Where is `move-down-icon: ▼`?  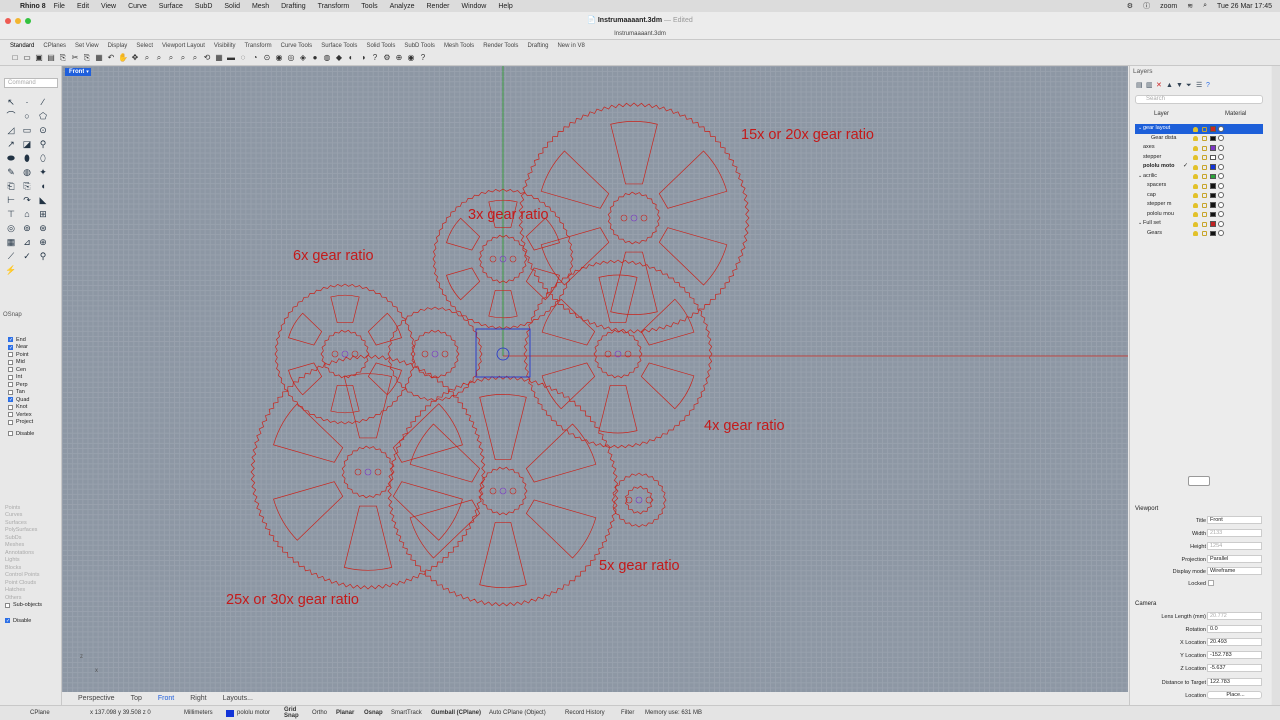
move-down-icon: ▼ is located at coordinates (1179, 85).